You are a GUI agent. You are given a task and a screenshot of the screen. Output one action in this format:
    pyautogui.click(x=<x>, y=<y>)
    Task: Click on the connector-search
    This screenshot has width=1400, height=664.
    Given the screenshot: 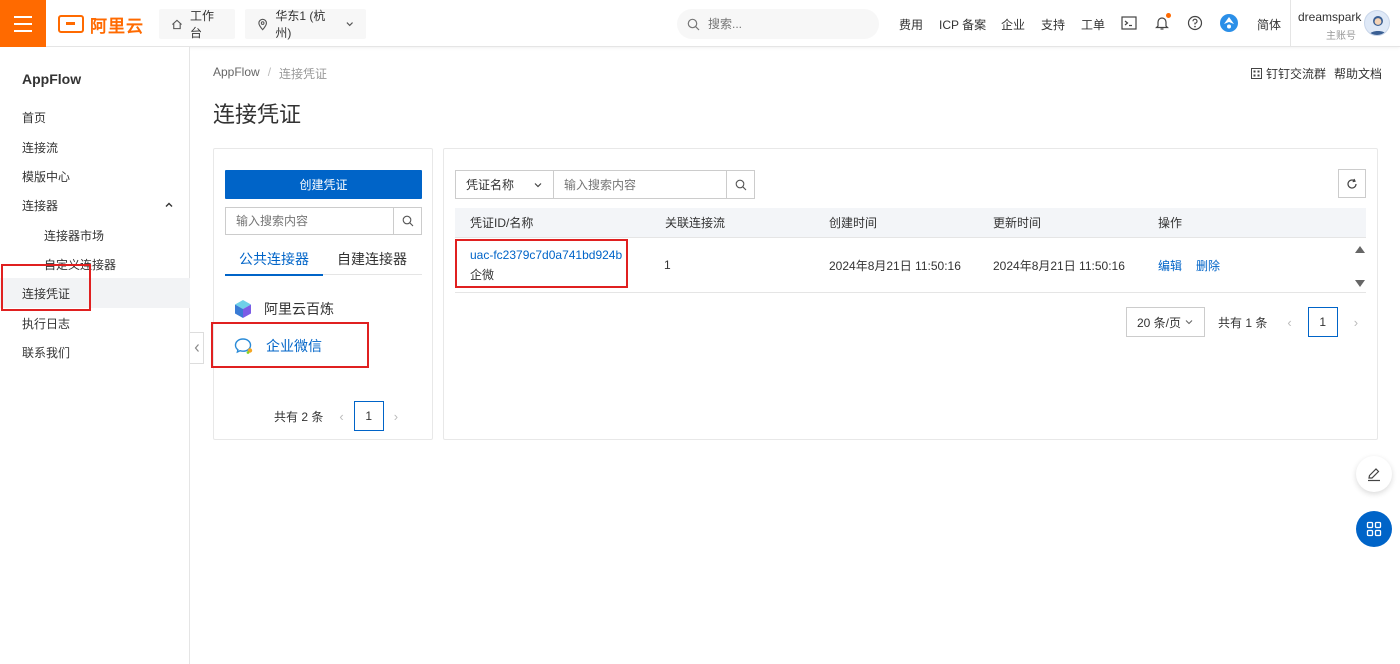 What is the action you would take?
    pyautogui.click(x=323, y=221)
    